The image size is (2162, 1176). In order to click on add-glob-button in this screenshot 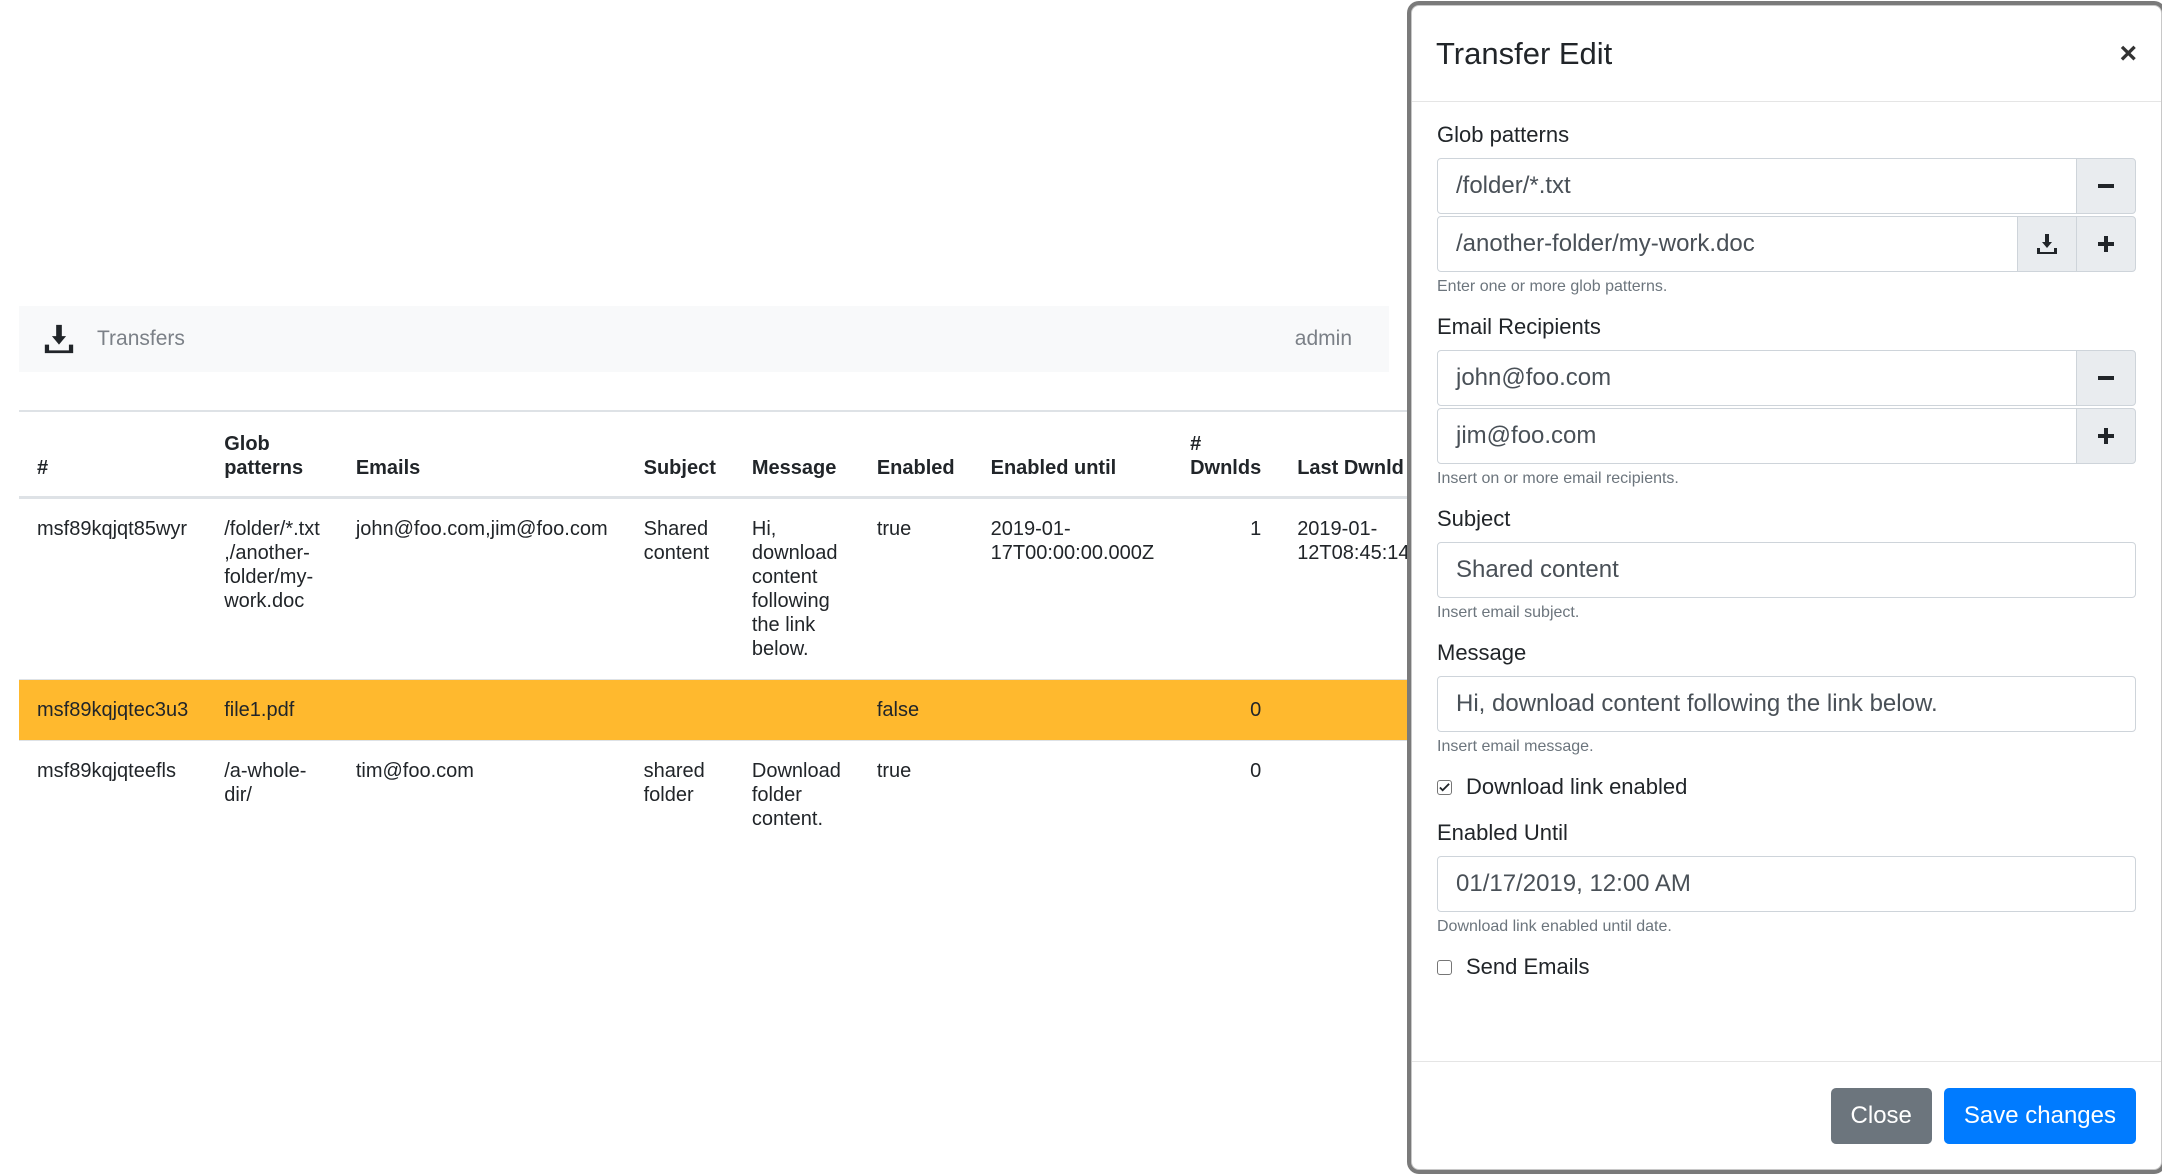, I will do `click(2106, 244)`.